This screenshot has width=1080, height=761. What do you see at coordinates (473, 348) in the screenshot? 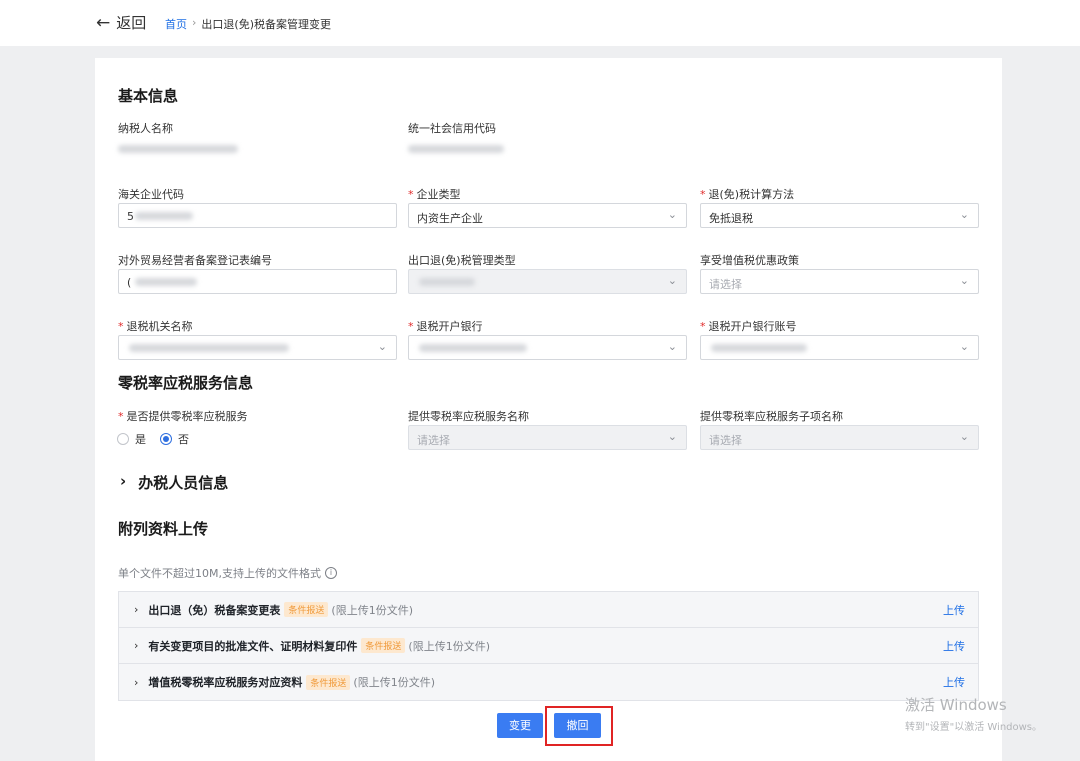
I see `bank-value` at bounding box center [473, 348].